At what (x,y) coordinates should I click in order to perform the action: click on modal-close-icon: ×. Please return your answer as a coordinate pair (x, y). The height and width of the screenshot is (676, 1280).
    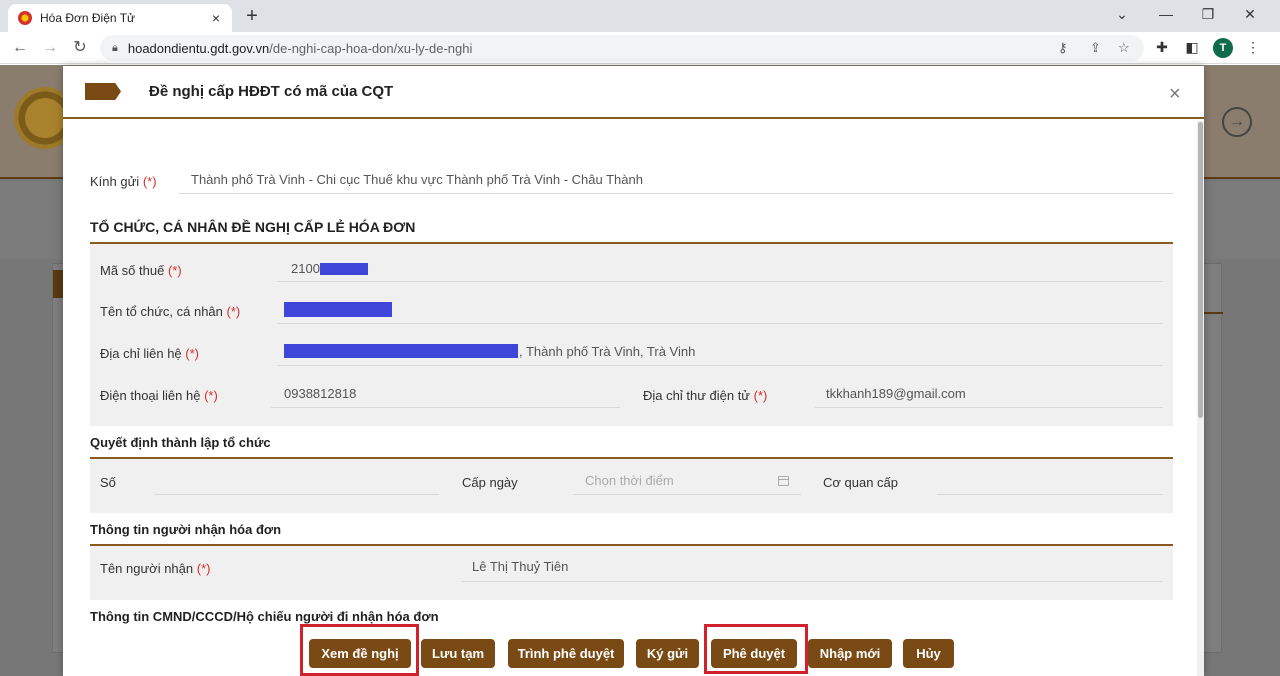
    Looking at the image, I should click on (1175, 94).